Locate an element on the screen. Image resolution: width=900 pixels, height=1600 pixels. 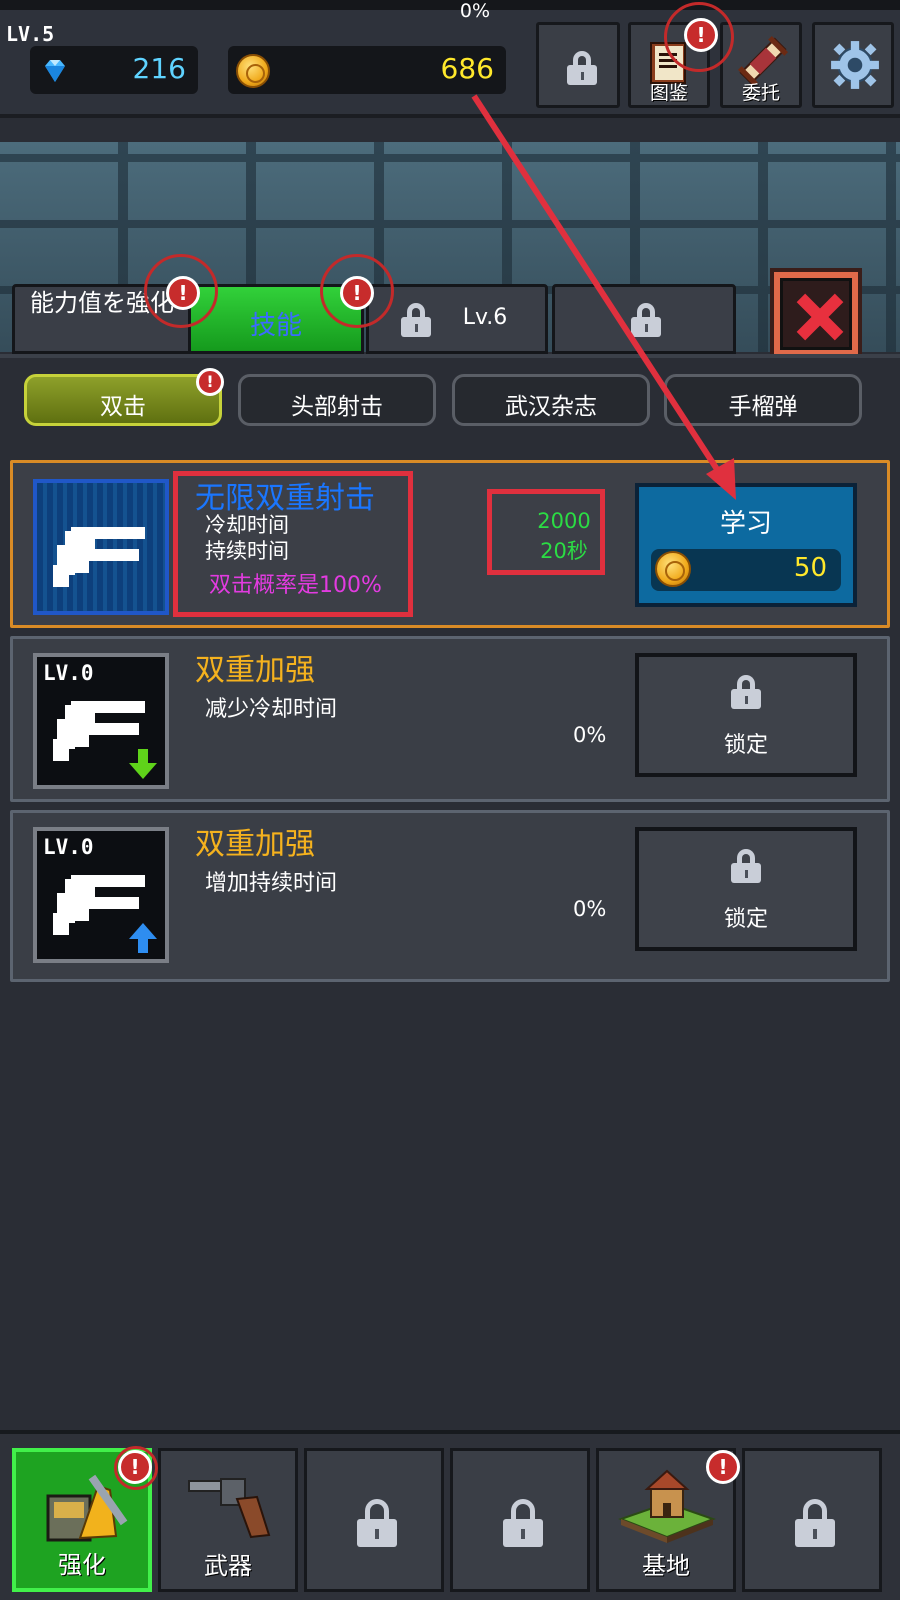
subtab-label: 双击 is located at coordinates (123, 407).